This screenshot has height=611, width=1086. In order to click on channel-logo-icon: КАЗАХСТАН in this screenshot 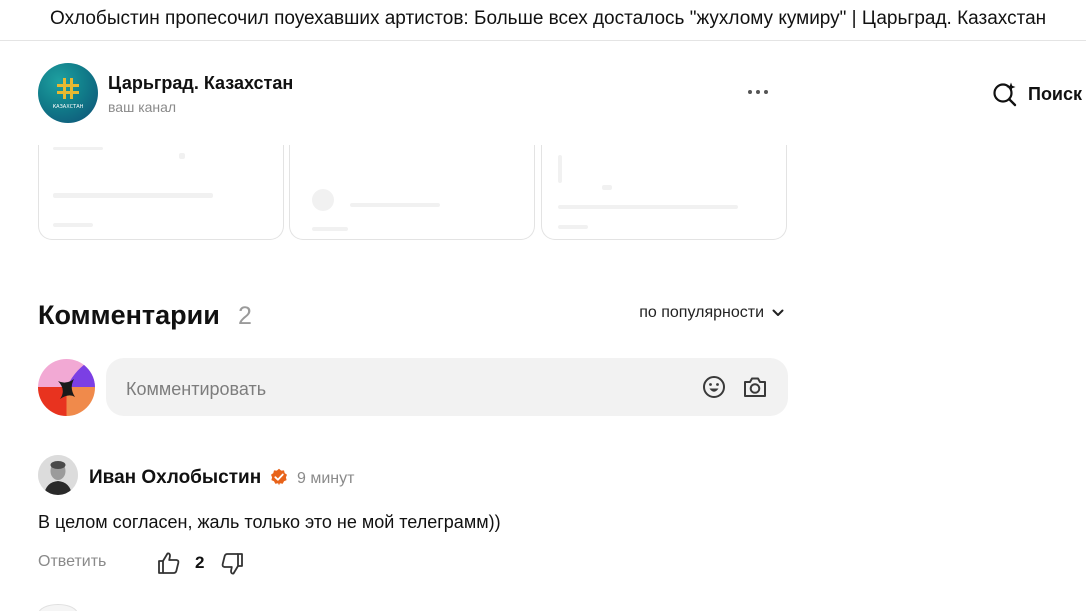, I will do `click(68, 94)`.